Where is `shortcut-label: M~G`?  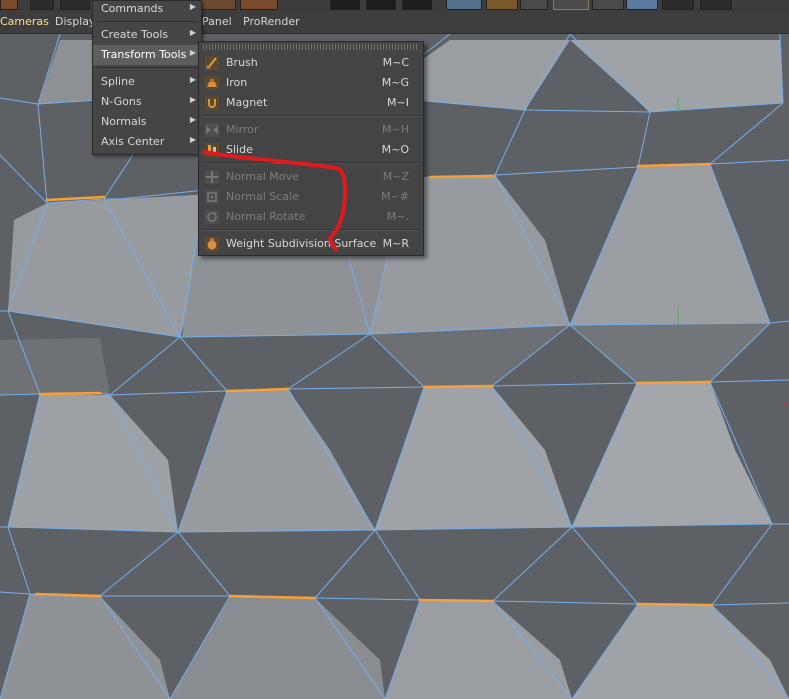 shortcut-label: M~G is located at coordinates (395, 82).